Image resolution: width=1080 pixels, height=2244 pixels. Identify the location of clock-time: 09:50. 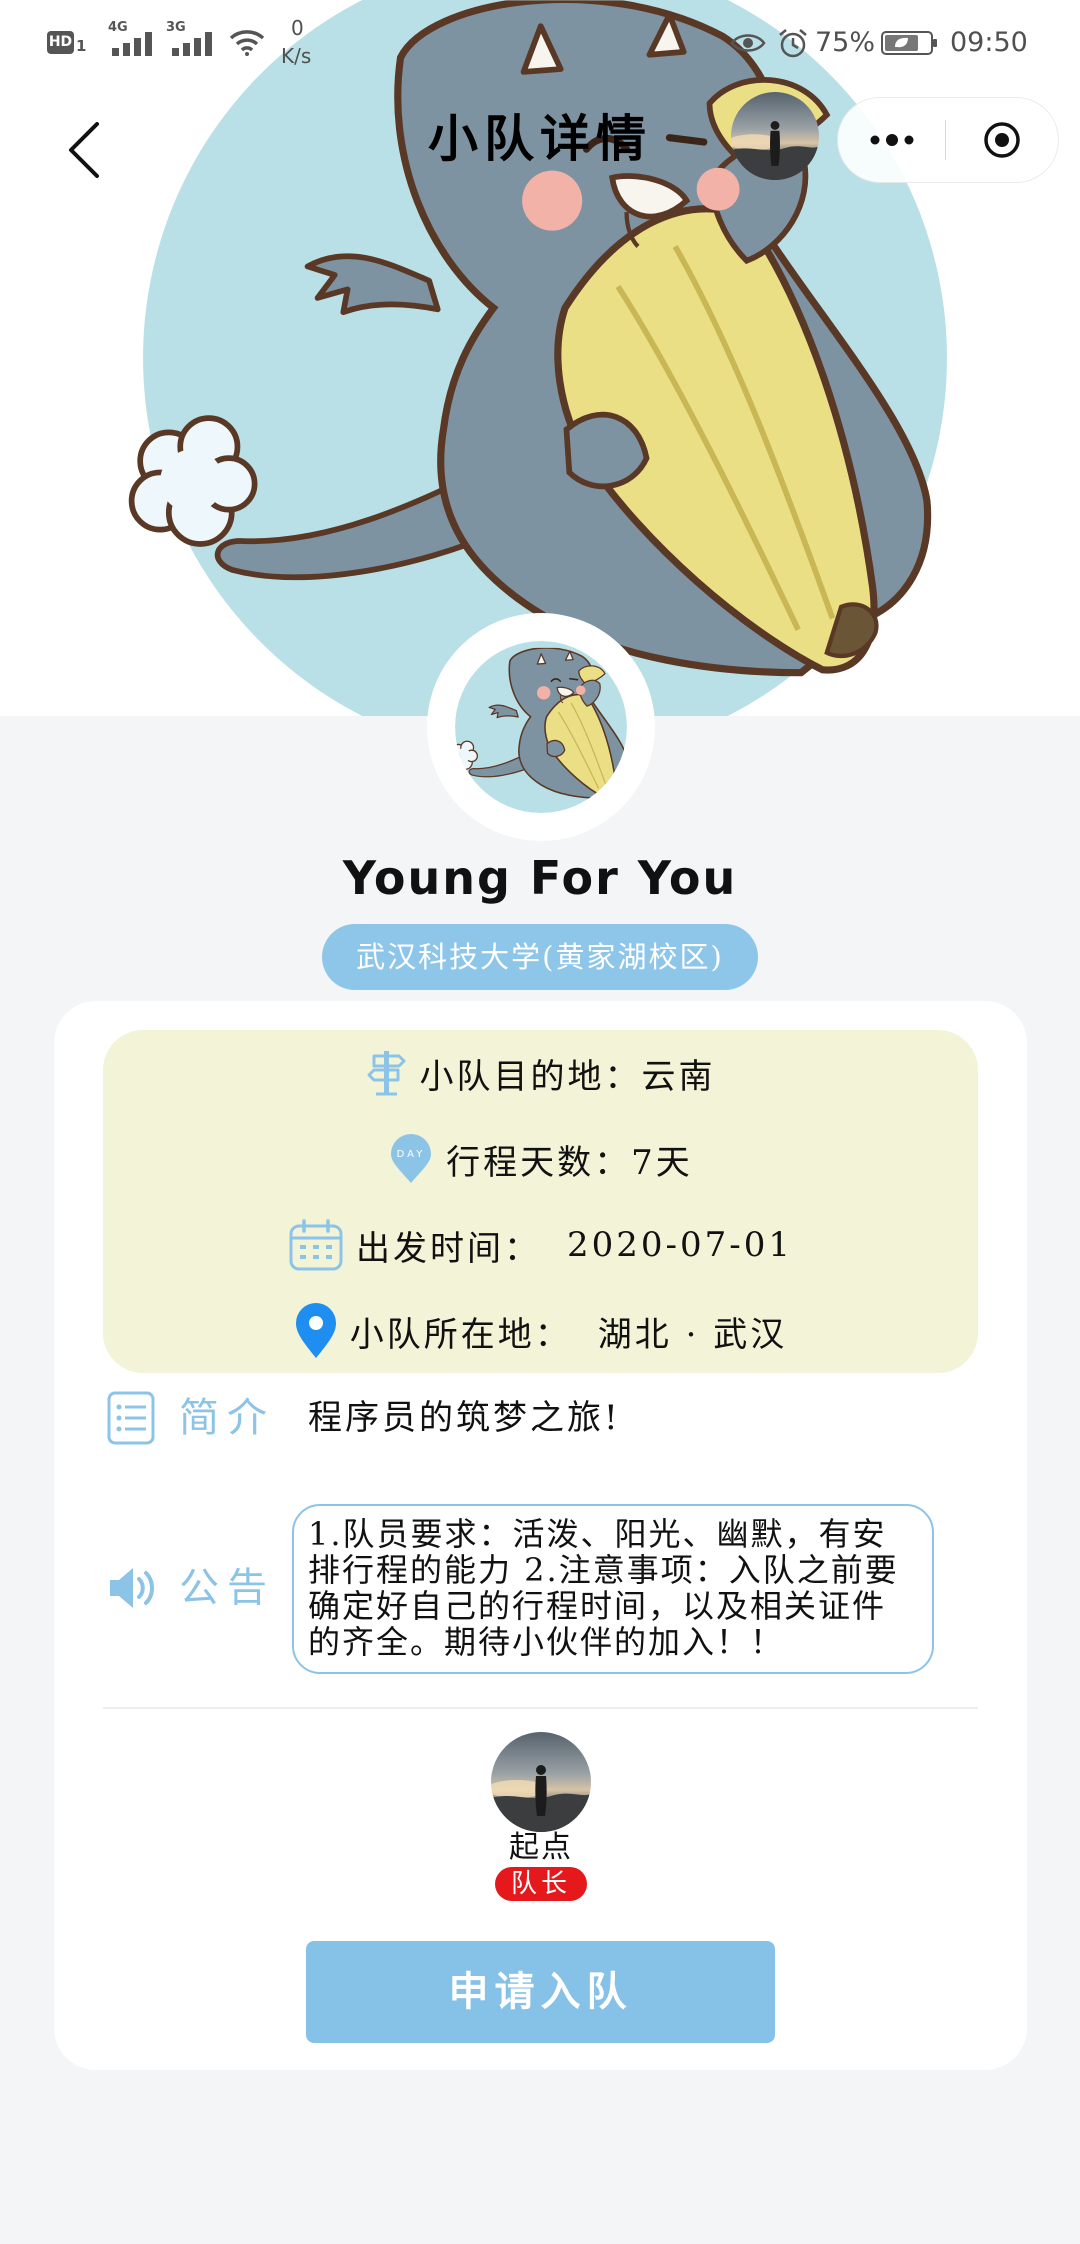
(989, 42).